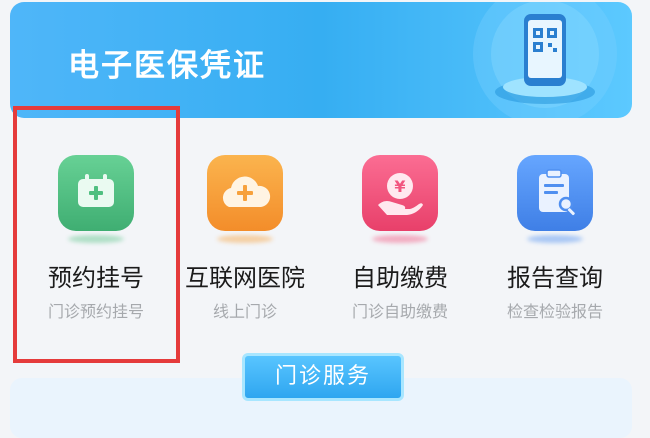 The height and width of the screenshot is (438, 650). What do you see at coordinates (399, 311) in the screenshot?
I see `service-subtitle: 门诊自助缴费` at bounding box center [399, 311].